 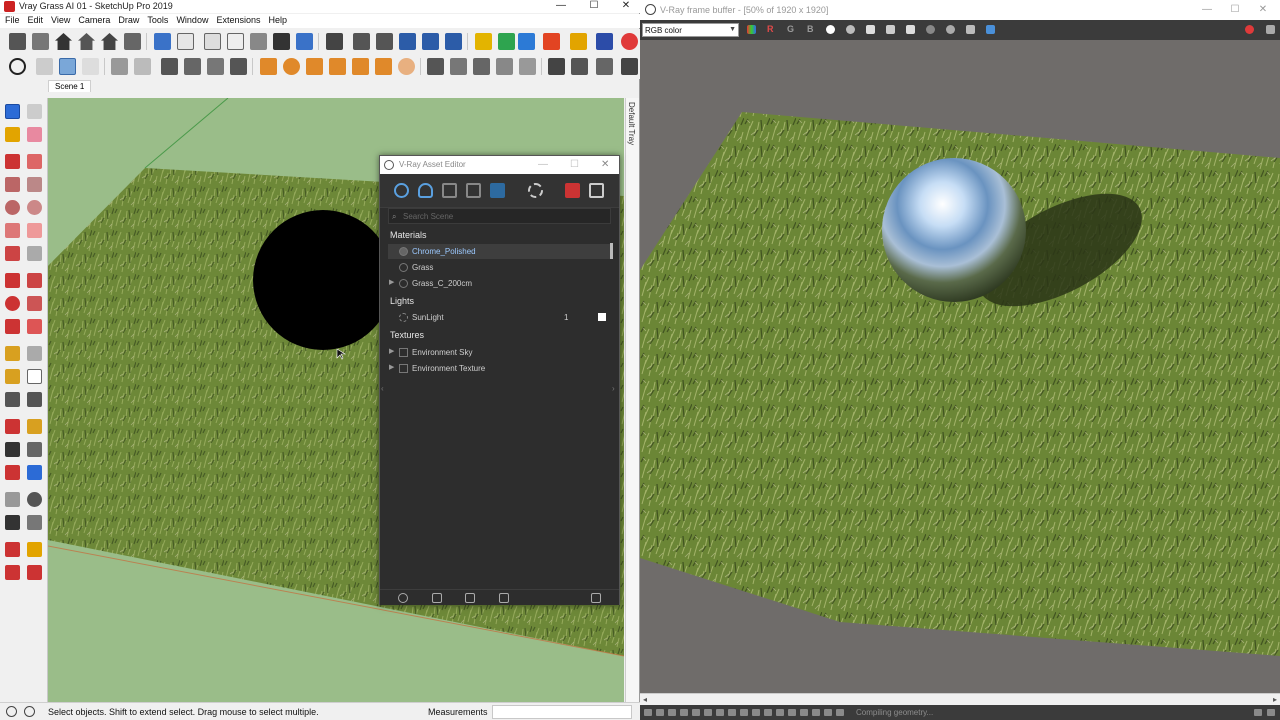 I want to click on iso-view-icon, so click(x=162, y=41).